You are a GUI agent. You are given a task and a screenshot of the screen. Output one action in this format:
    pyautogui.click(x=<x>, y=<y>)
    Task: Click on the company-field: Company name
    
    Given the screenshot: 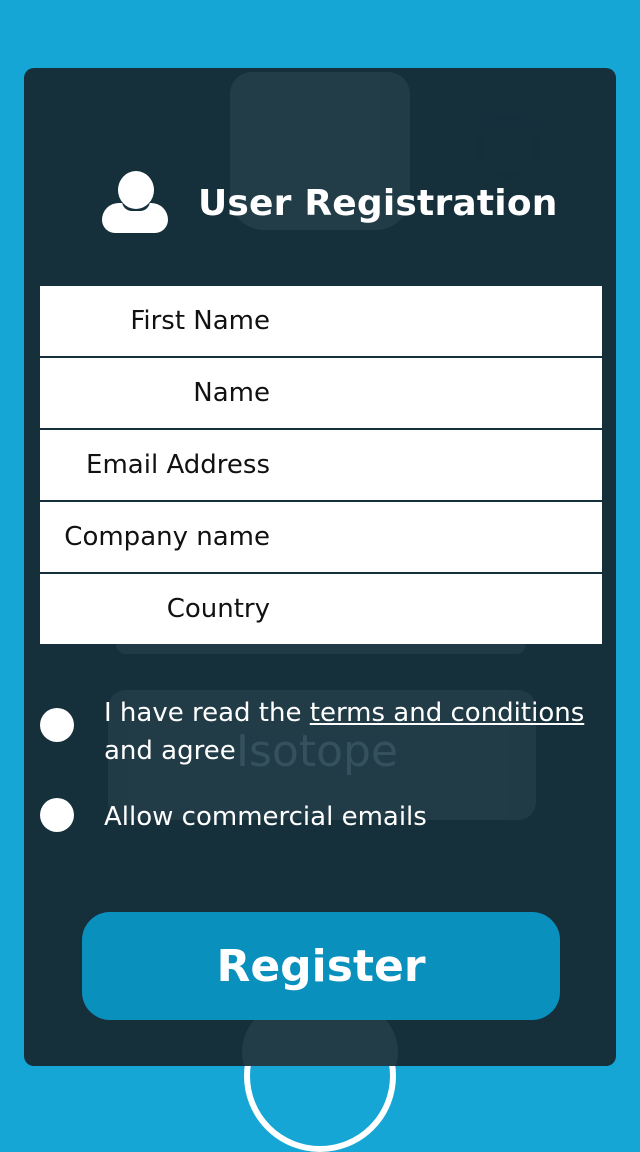 What is the action you would take?
    pyautogui.click(x=321, y=537)
    